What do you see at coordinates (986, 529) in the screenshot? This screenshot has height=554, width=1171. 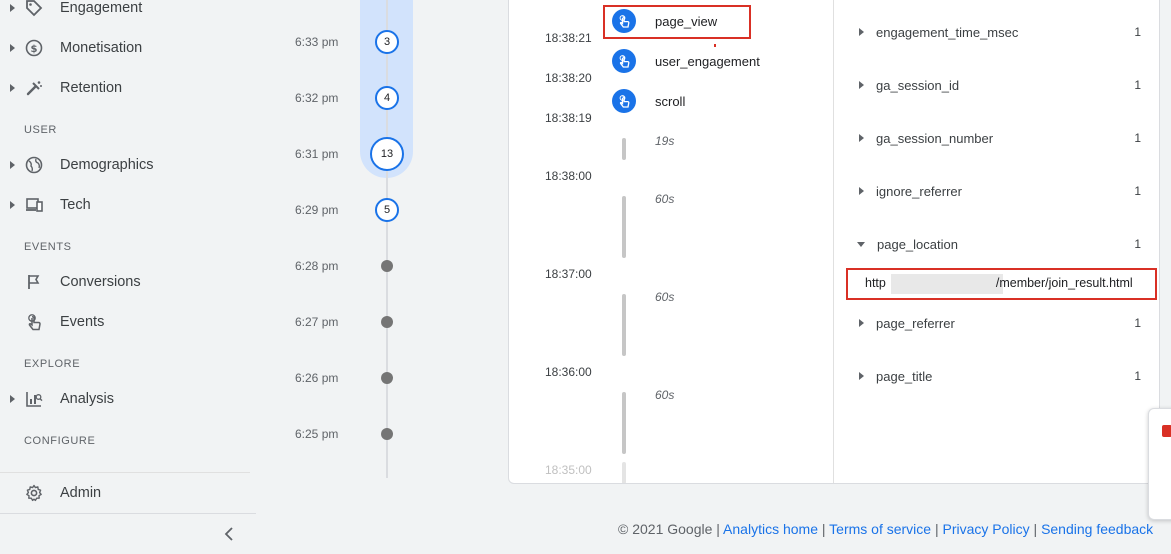 I see `privacy-policy-link: Privacy Policy` at bounding box center [986, 529].